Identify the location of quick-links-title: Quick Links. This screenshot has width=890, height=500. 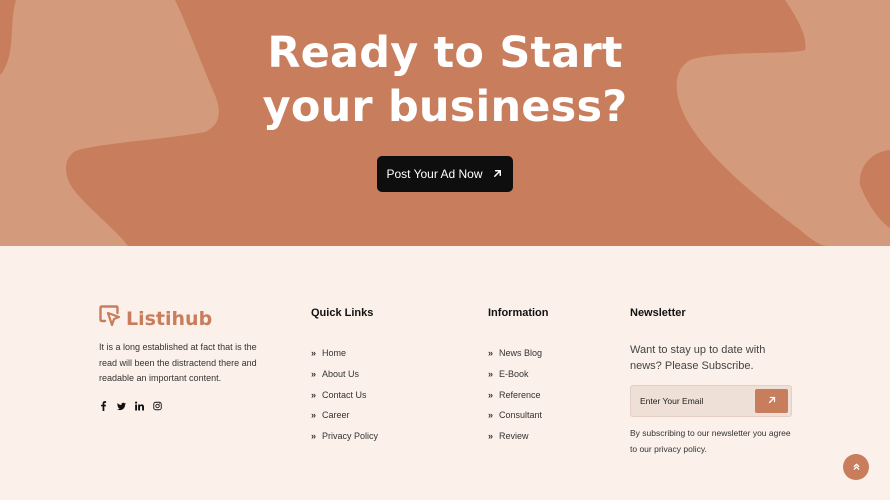
(342, 313).